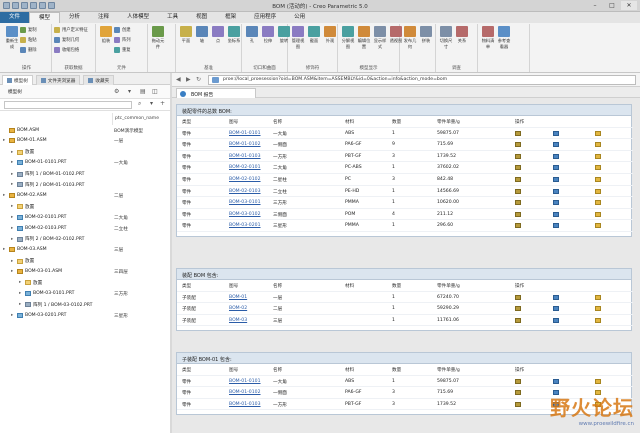 Image resolution: width=640 pixels, height=433 pixels. What do you see at coordinates (298, 38) in the screenshot?
I see `ribbon-button-6-0: 管理视图` at bounding box center [298, 38].